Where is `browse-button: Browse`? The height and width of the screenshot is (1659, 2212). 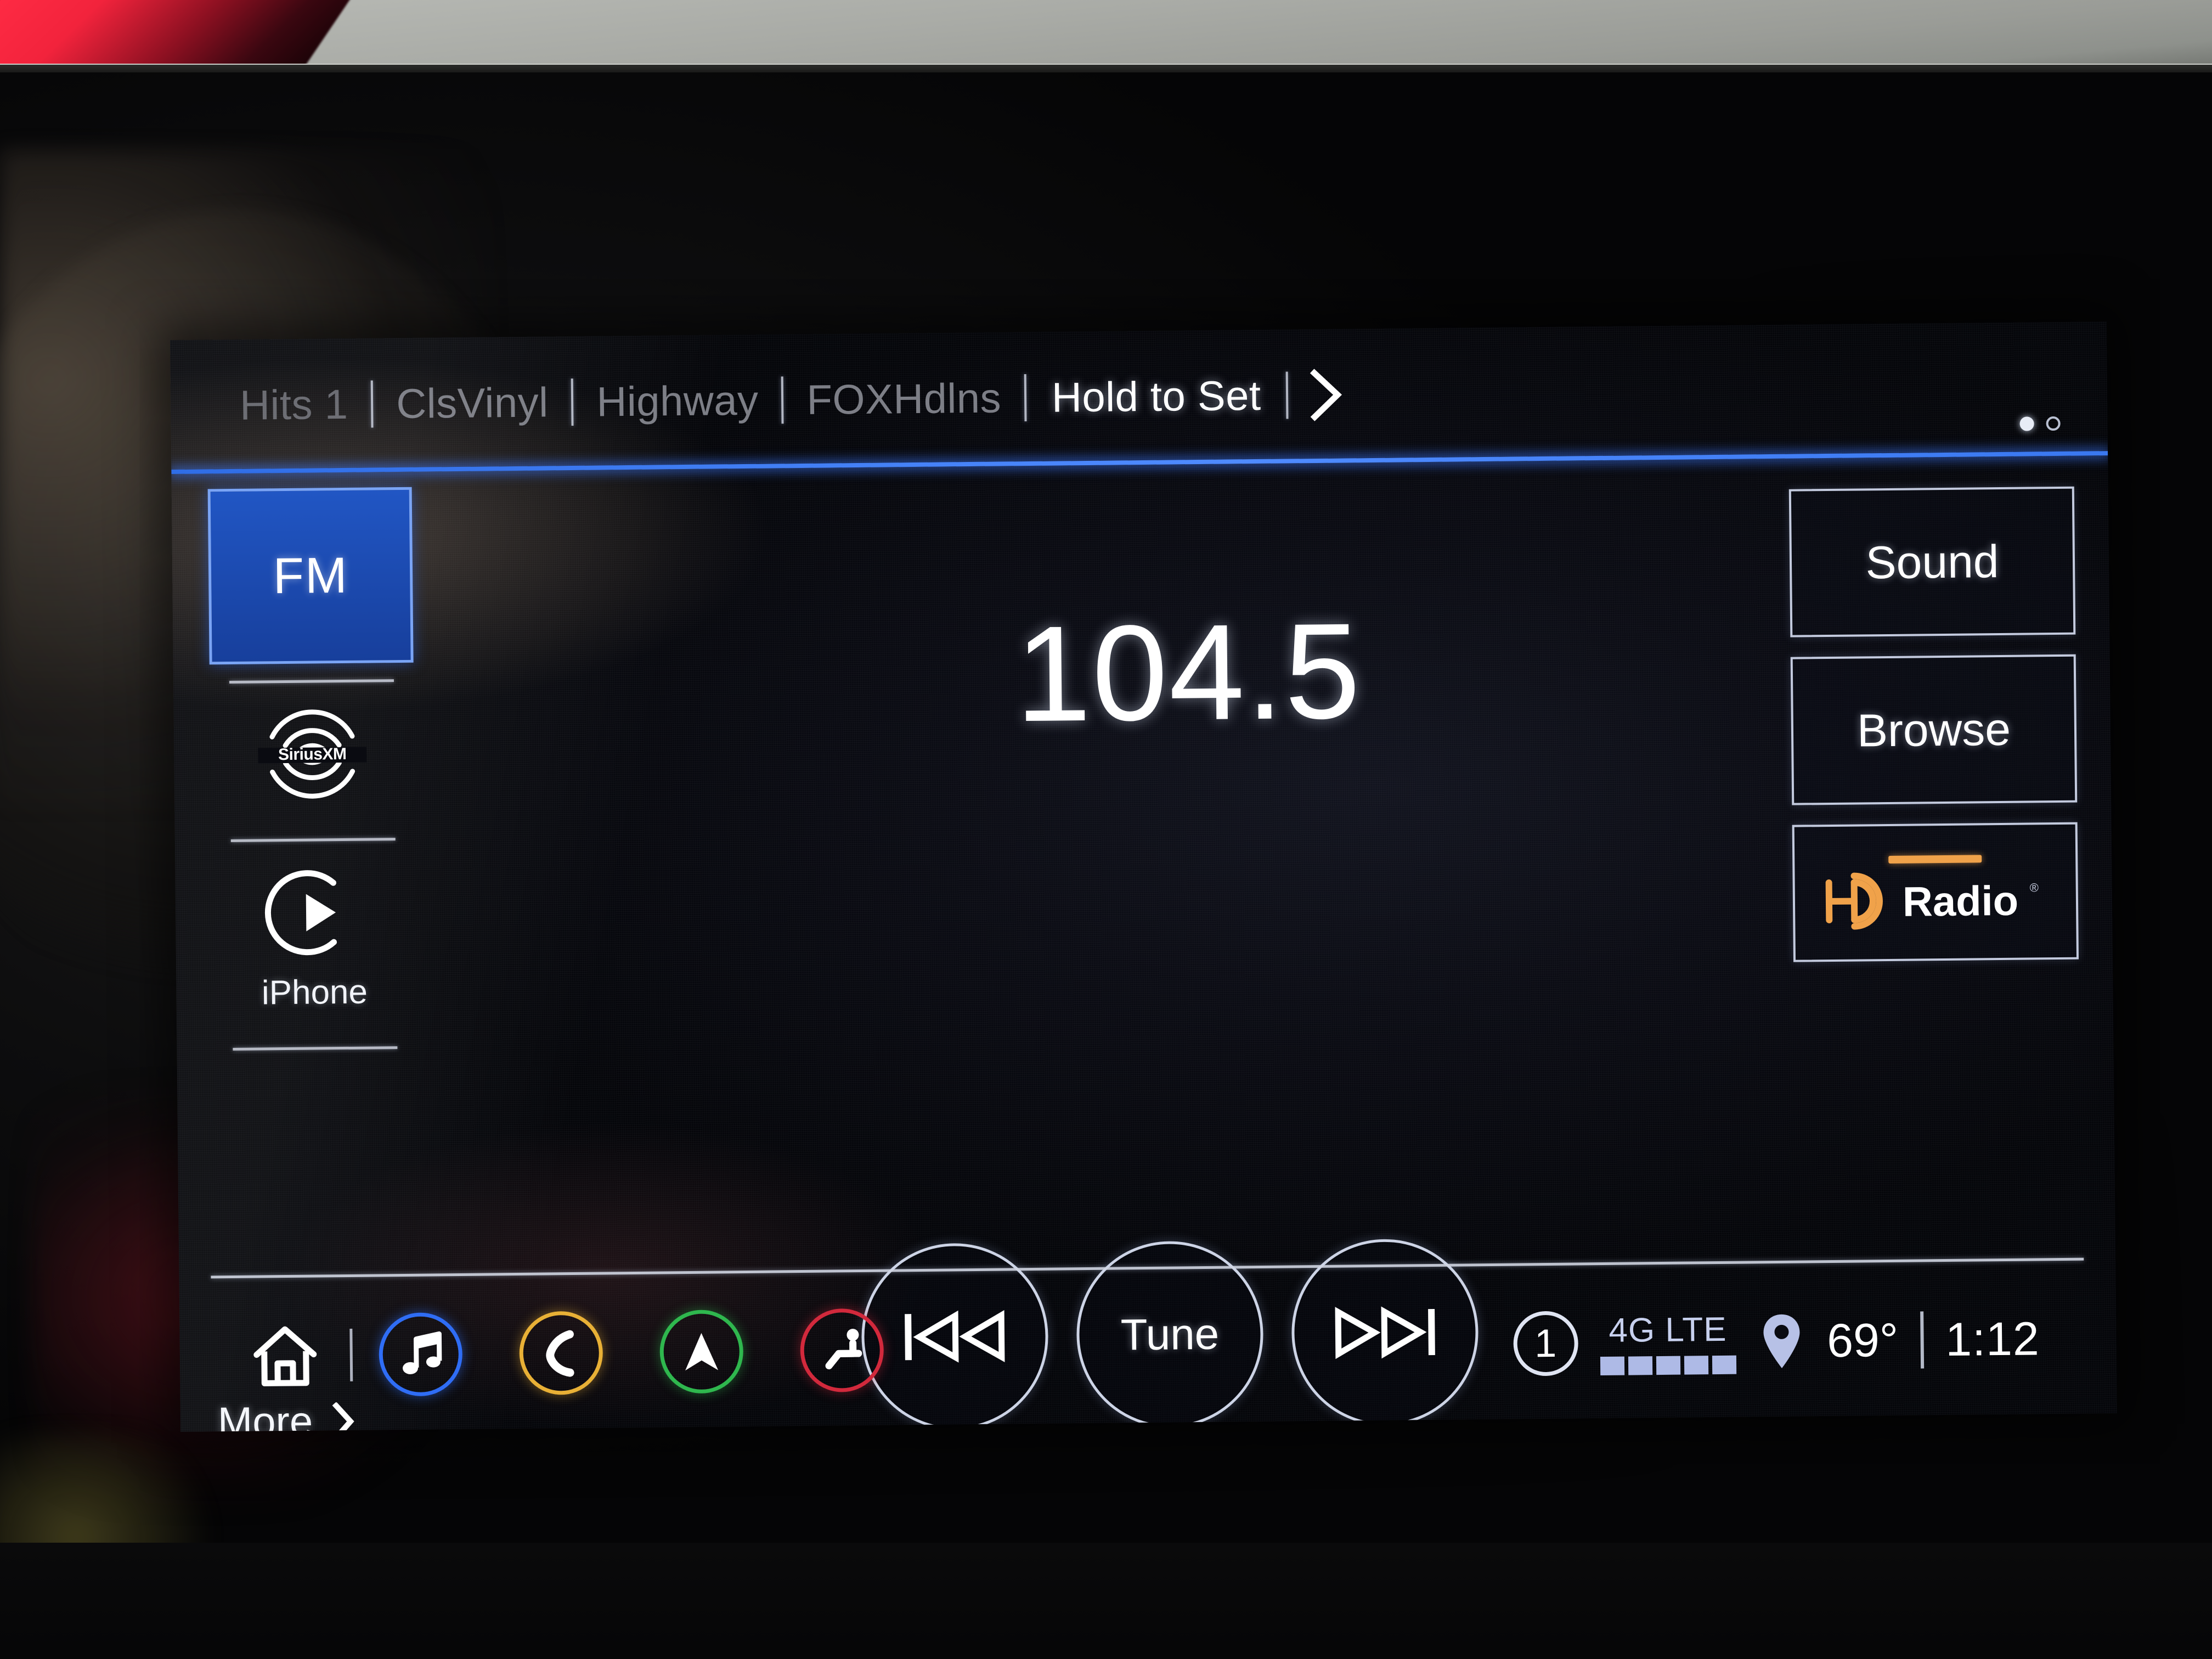 browse-button: Browse is located at coordinates (1934, 730).